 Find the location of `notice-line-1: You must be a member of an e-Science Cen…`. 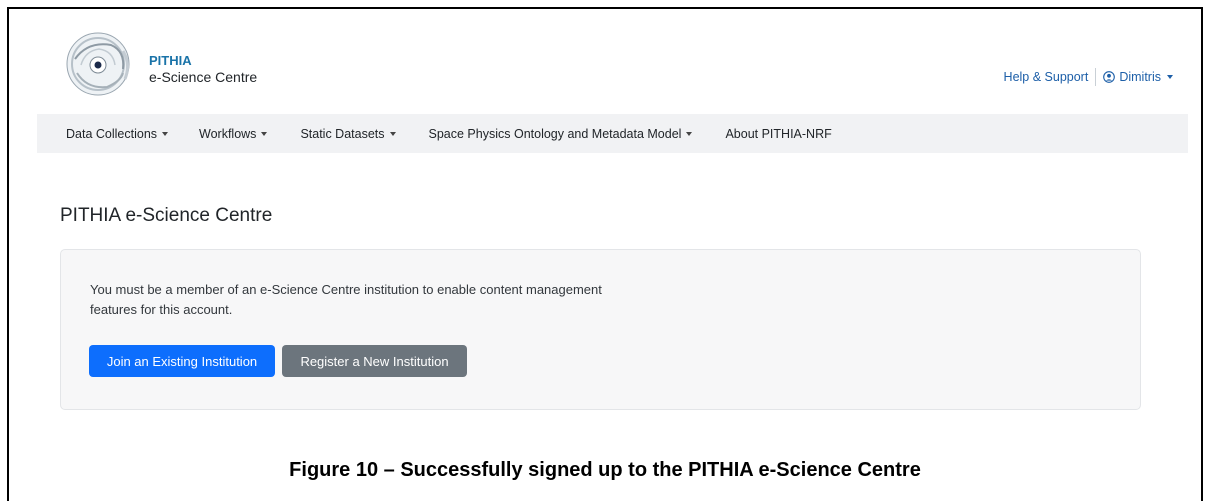

notice-line-1: You must be a member of an e-Science Cen… is located at coordinates (346, 289).